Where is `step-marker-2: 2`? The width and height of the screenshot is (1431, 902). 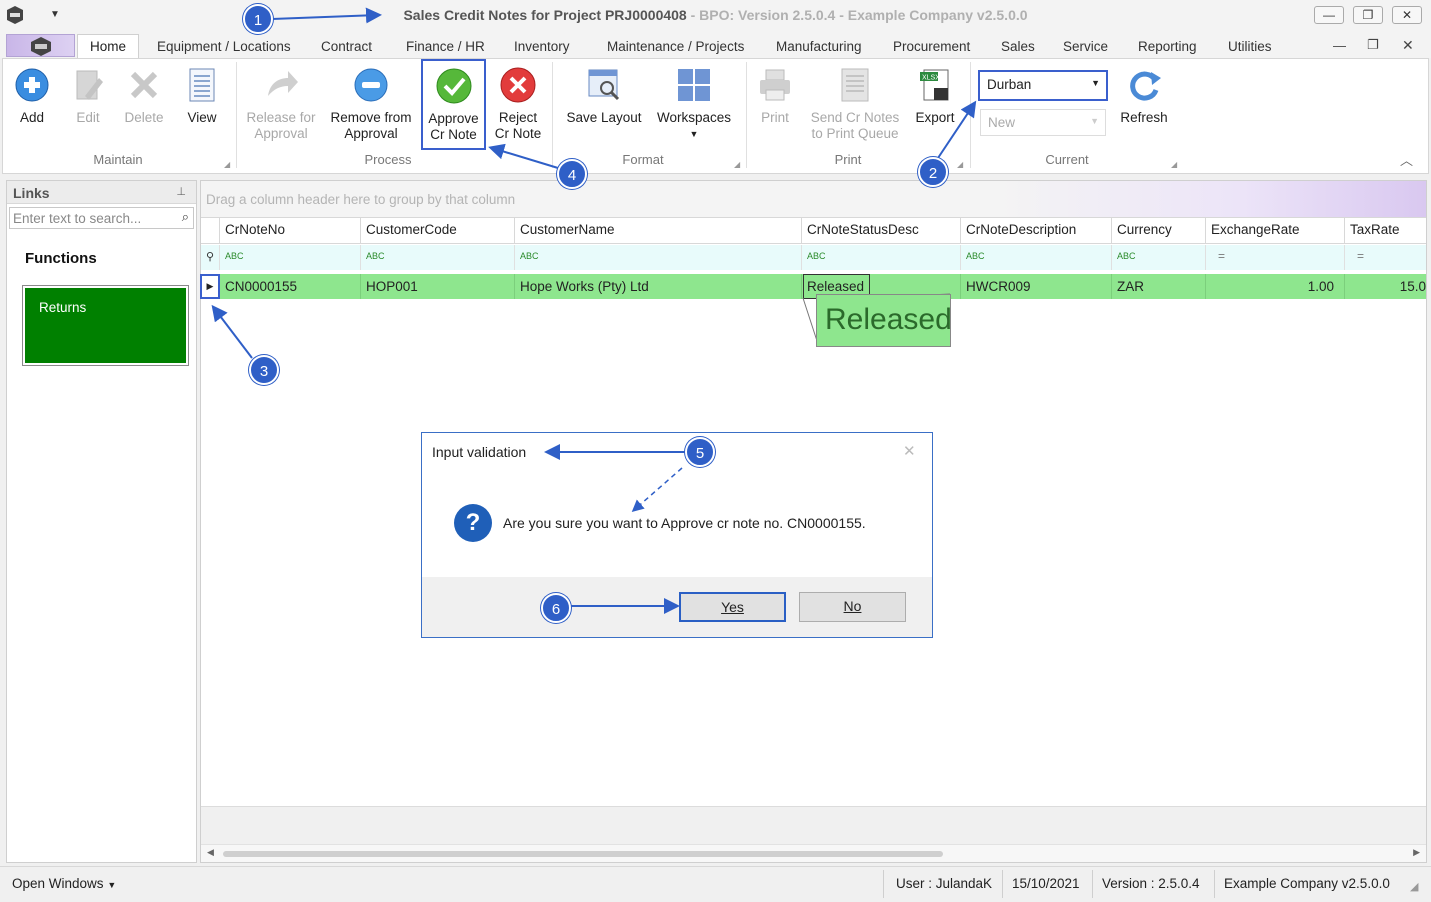 step-marker-2: 2 is located at coordinates (933, 172).